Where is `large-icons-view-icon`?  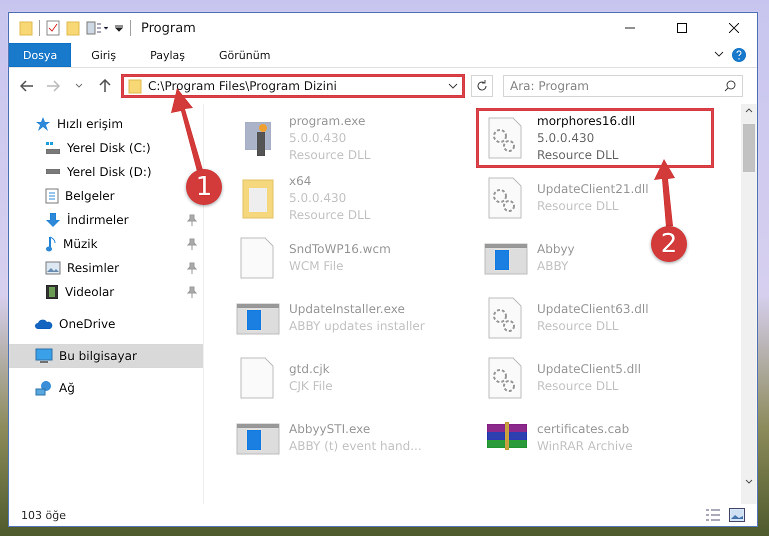
large-icons-view-icon is located at coordinates (737, 515).